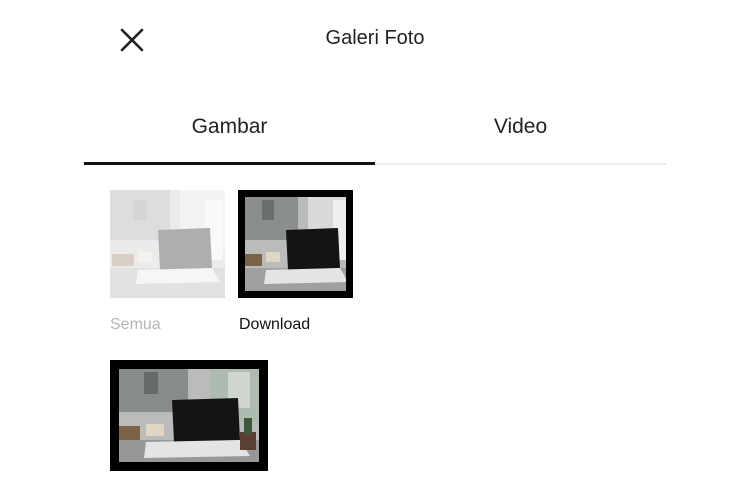 This screenshot has width=750, height=500. I want to click on tab-indicator, so click(229, 163).